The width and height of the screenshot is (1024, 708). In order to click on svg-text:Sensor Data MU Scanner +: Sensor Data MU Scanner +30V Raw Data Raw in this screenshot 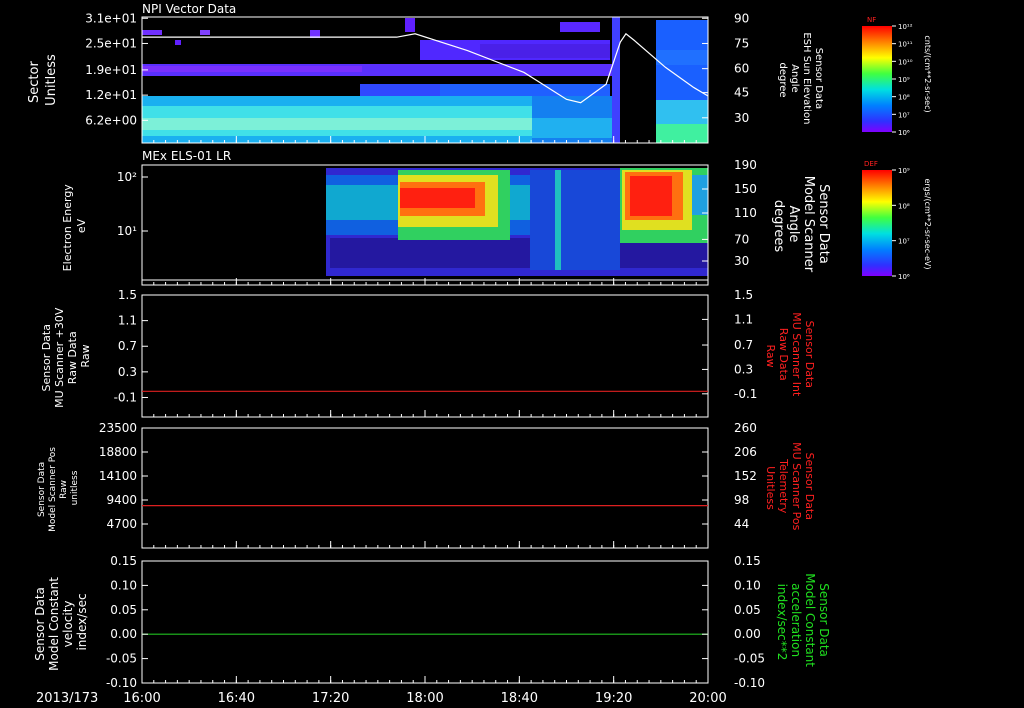, I will do `click(66, 356)`.